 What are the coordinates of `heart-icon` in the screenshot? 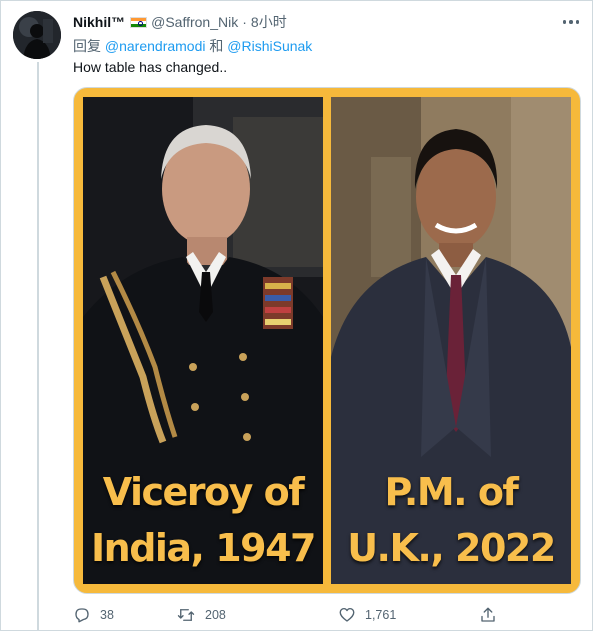 It's located at (347, 614).